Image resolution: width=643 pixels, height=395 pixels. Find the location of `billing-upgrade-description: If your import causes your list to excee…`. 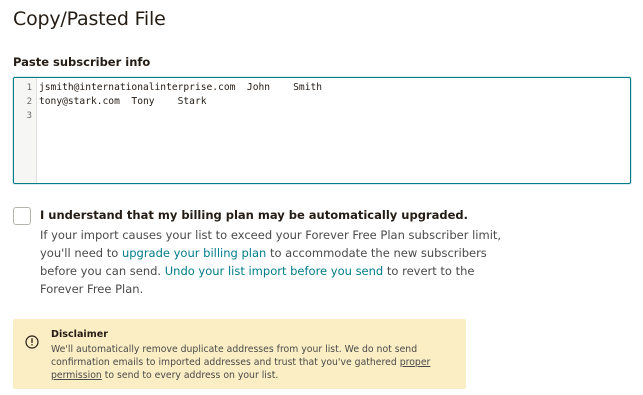

billing-upgrade-description: If your import causes your list to excee… is located at coordinates (271, 262).